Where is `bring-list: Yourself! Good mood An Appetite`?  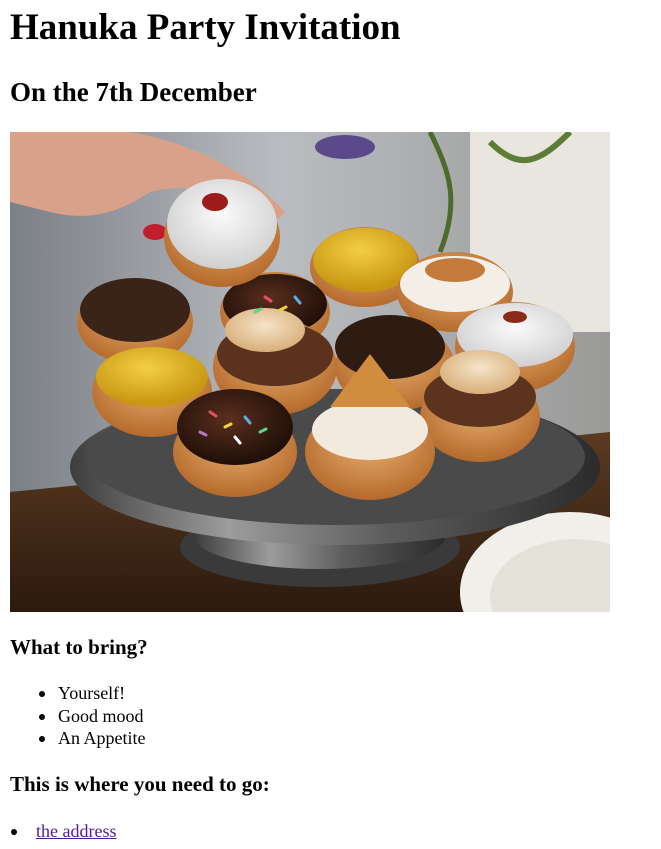
bring-list: Yourself! Good mood An Appetite is located at coordinates (73, 716).